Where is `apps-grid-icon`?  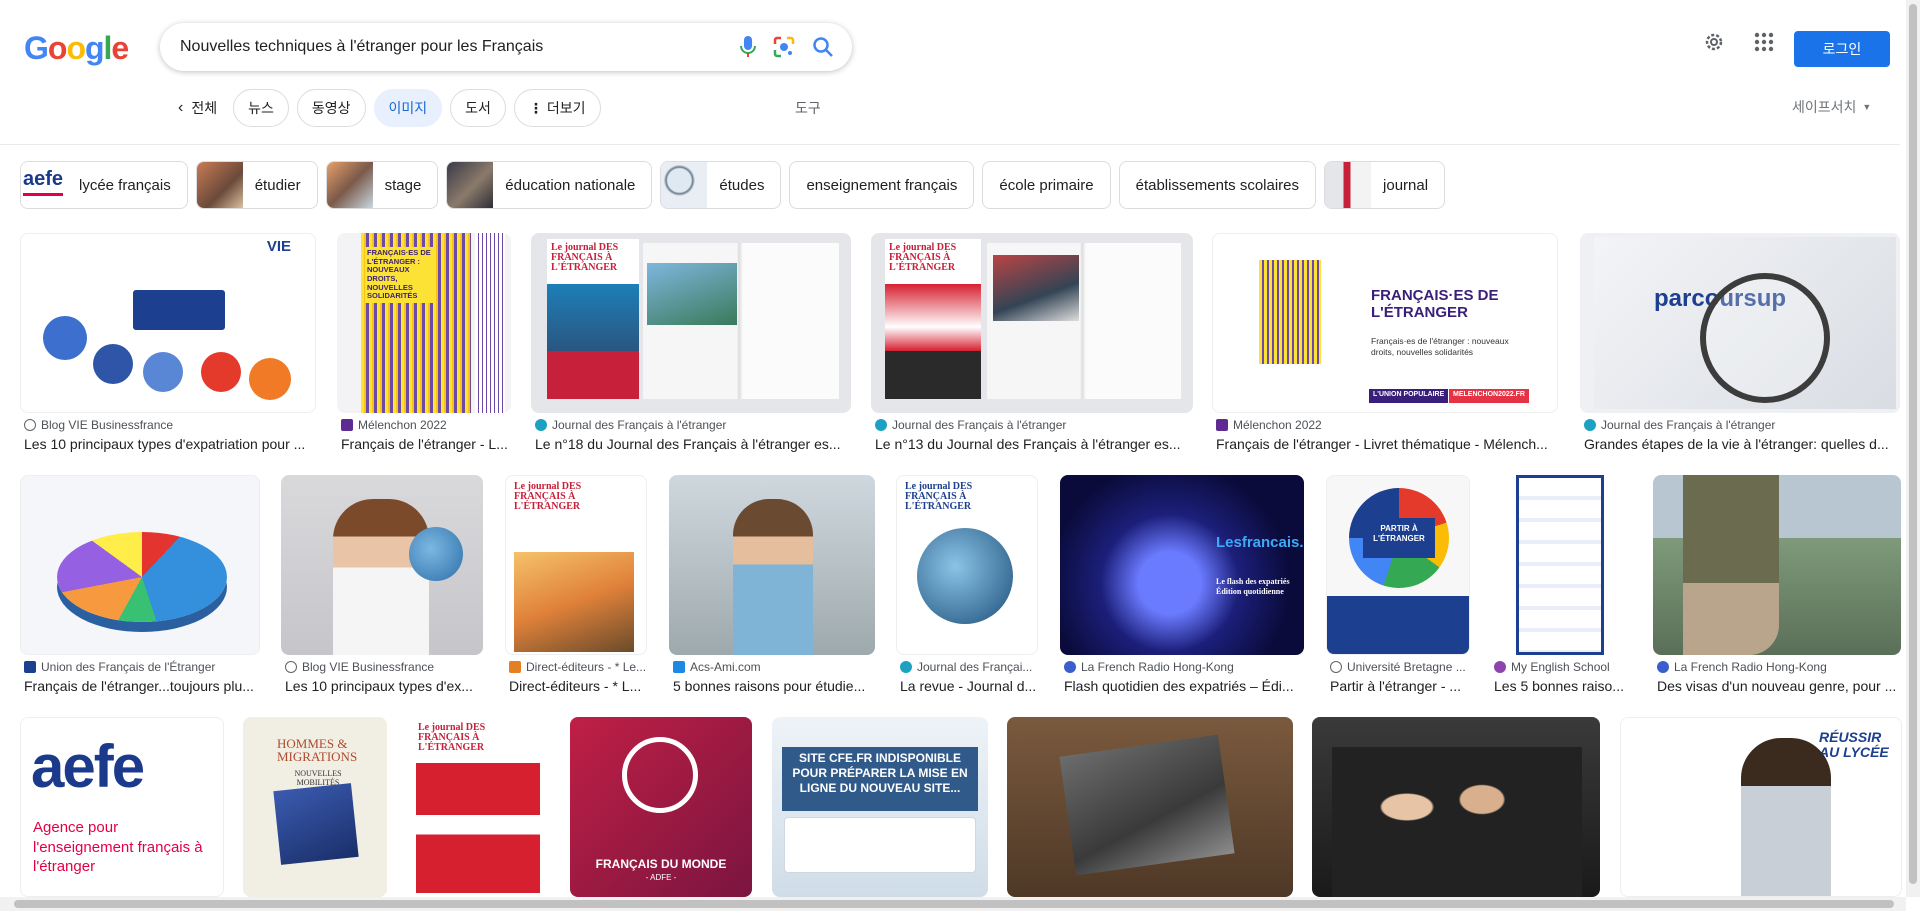 apps-grid-icon is located at coordinates (1764, 44).